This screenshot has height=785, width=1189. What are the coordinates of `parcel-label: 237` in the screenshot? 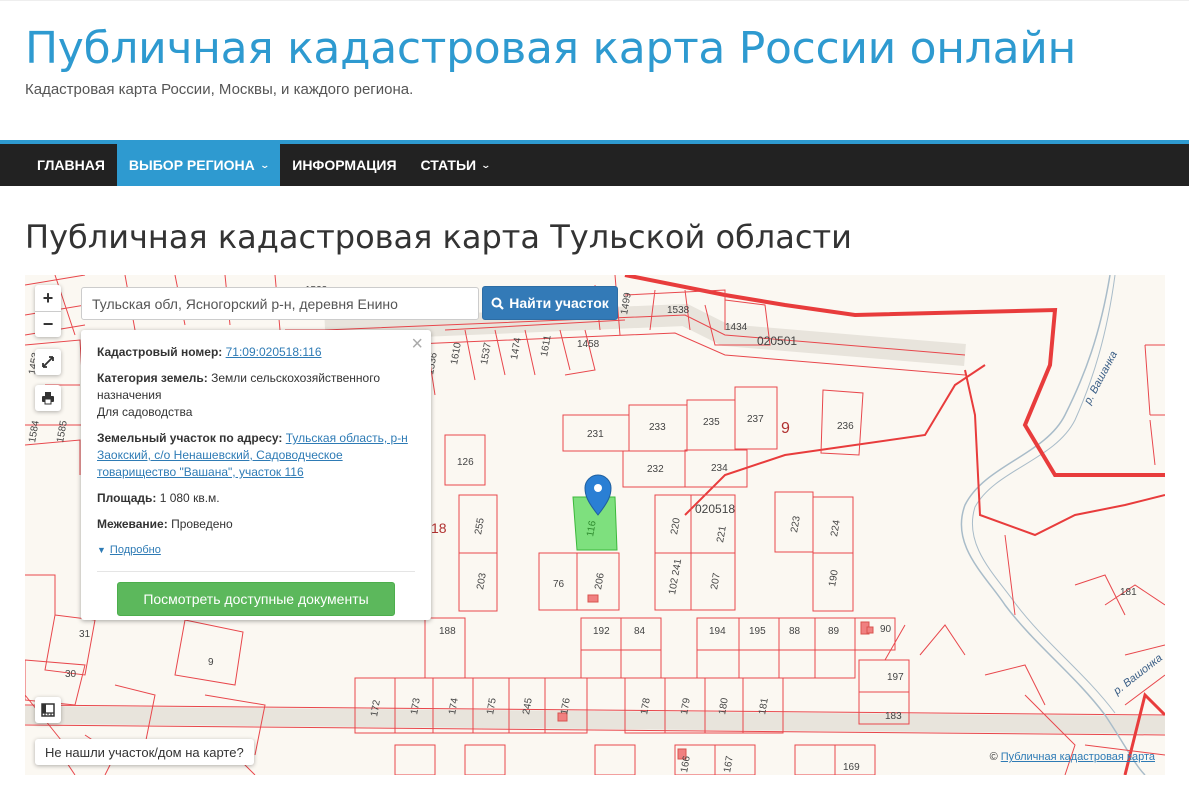 It's located at (755, 419).